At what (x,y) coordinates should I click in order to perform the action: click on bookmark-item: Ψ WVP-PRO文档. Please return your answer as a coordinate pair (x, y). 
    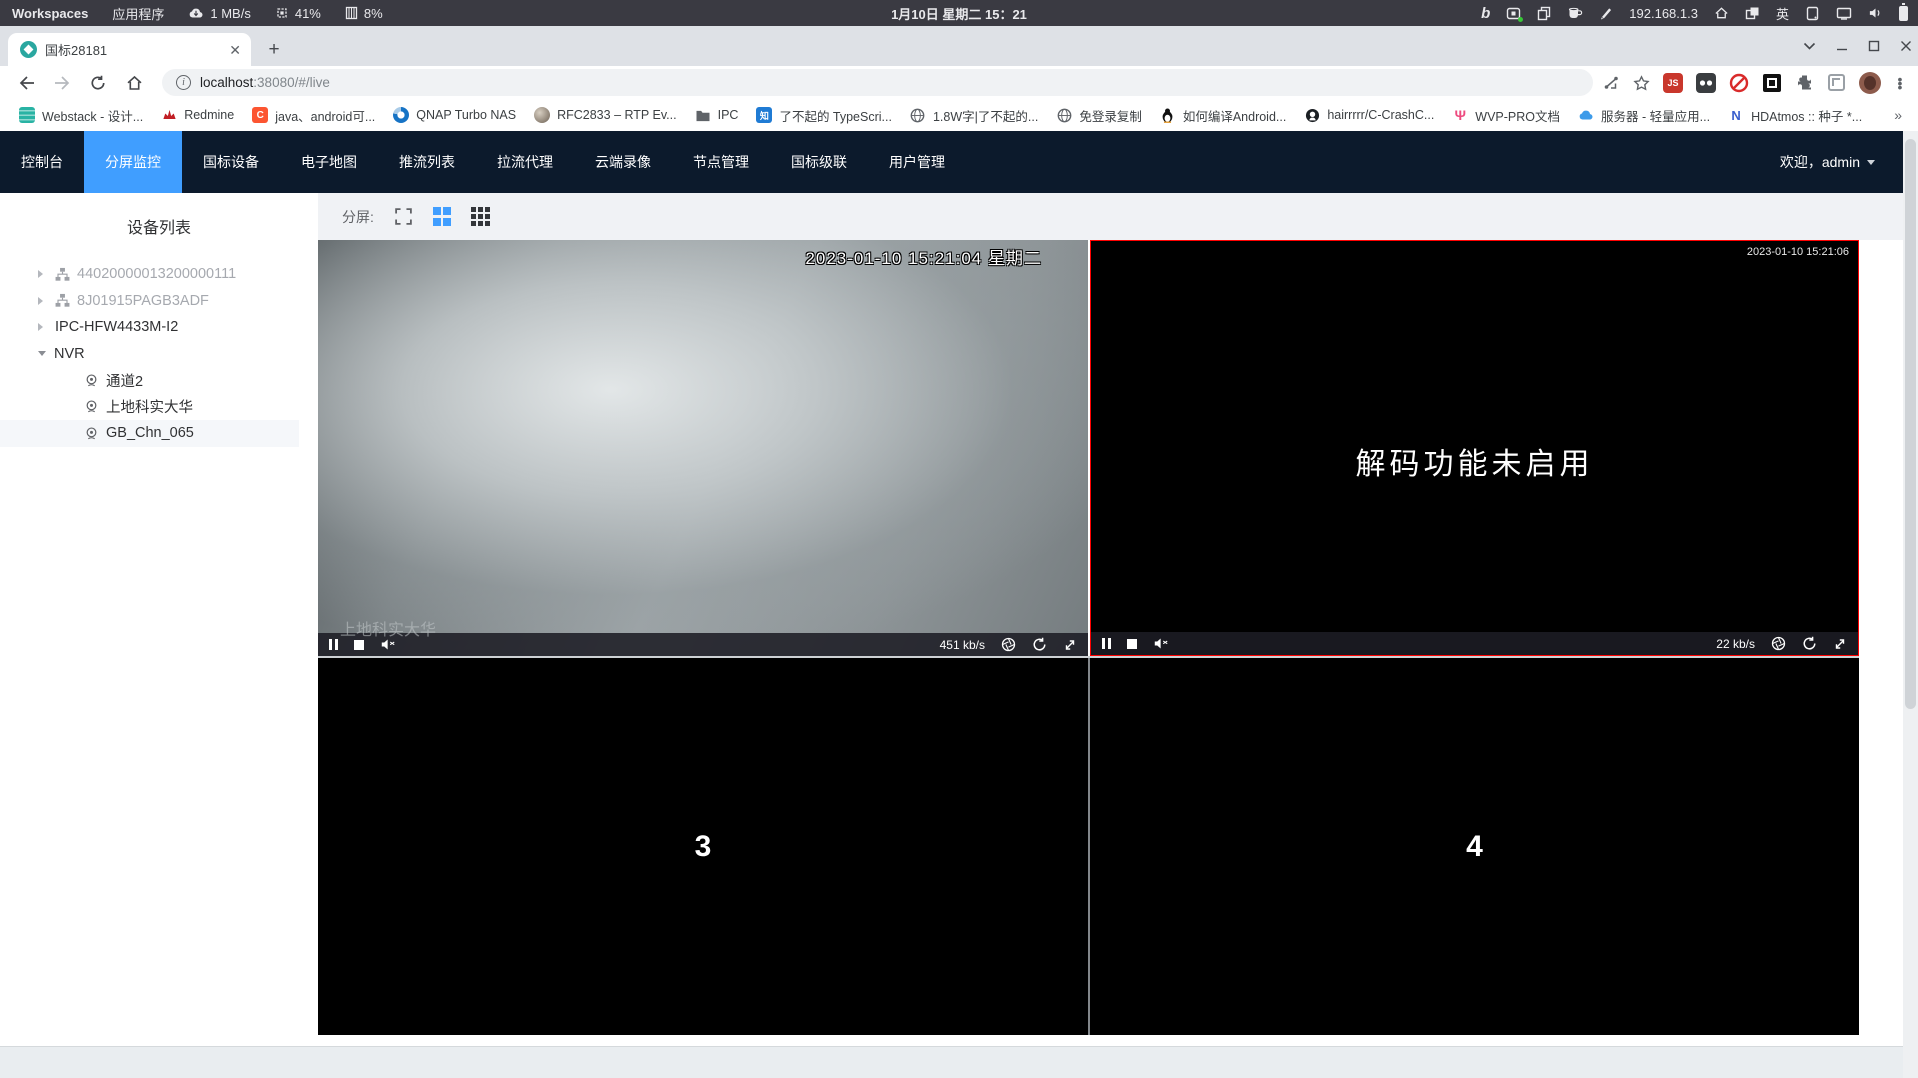
    Looking at the image, I should click on (1506, 115).